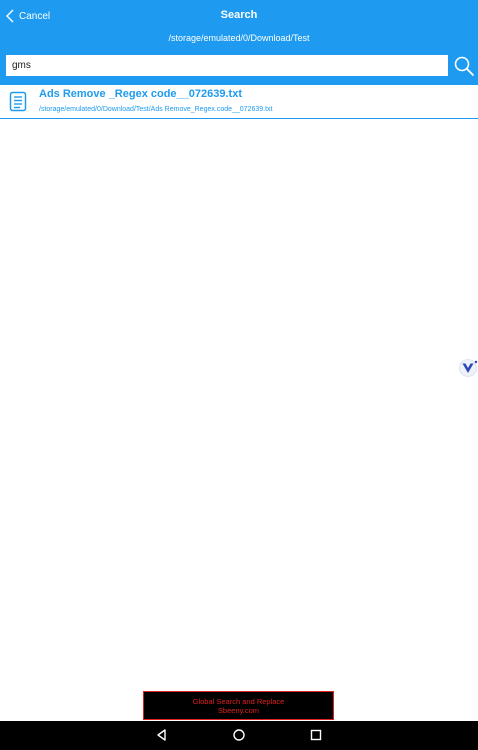 Image resolution: width=478 pixels, height=750 pixels. What do you see at coordinates (238, 701) in the screenshot?
I see `ad-line-1: Global Search and Replace` at bounding box center [238, 701].